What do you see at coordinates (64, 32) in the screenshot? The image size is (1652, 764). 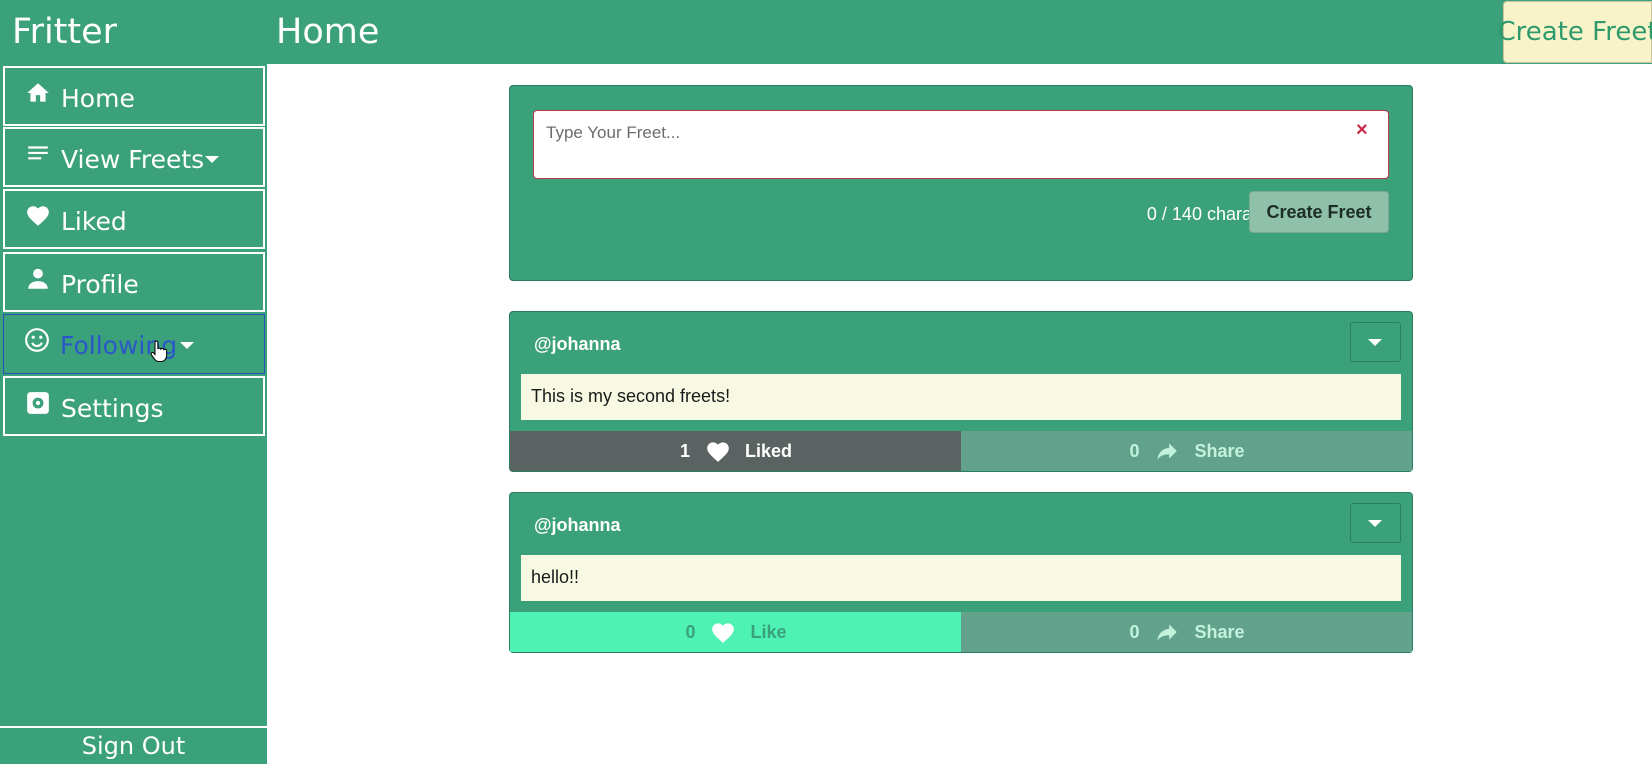 I see `brand-logo: Fritter` at bounding box center [64, 32].